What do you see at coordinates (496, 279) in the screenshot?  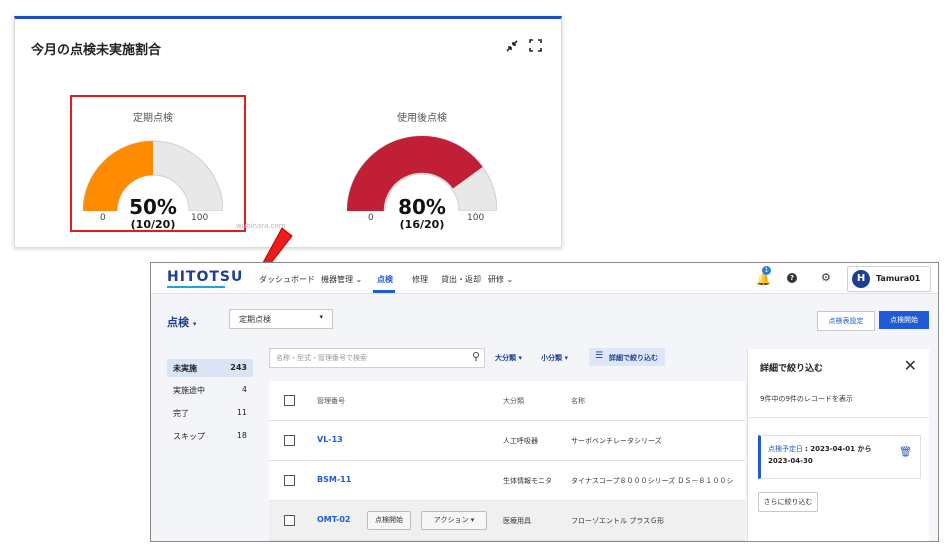 I see `nav-label: 研修` at bounding box center [496, 279].